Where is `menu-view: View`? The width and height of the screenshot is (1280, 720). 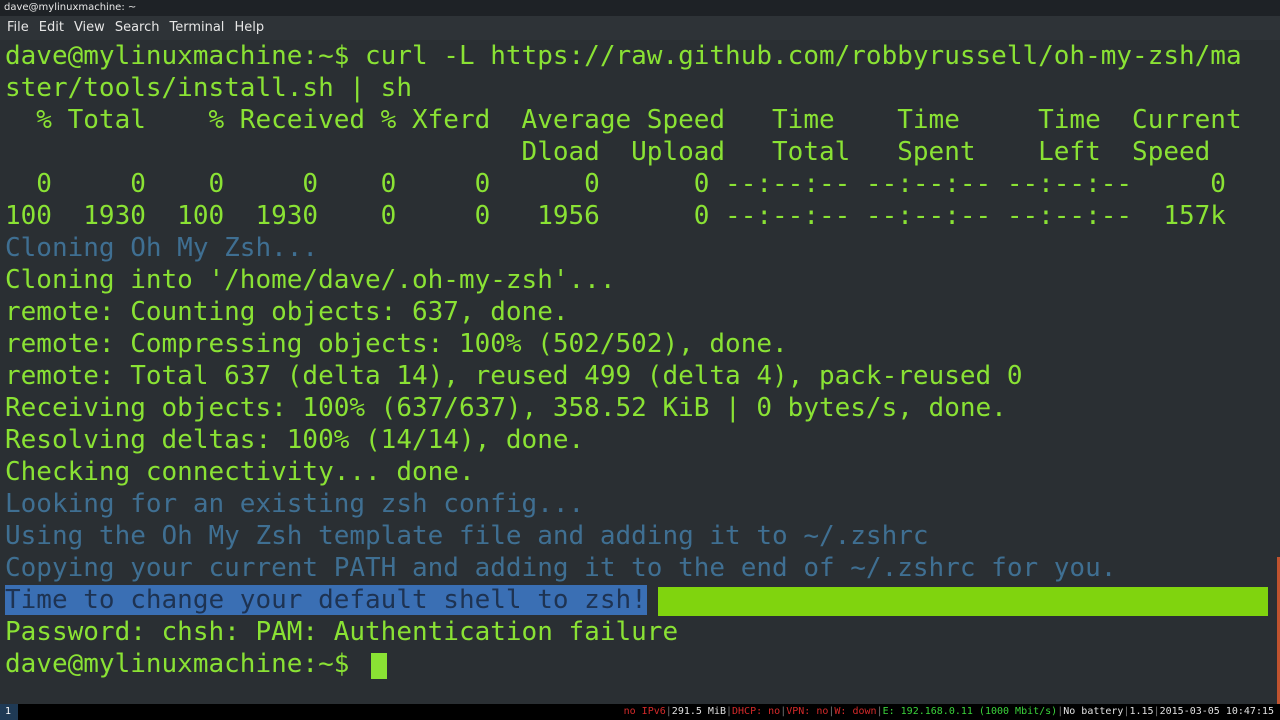
menu-view: View is located at coordinates (89, 28).